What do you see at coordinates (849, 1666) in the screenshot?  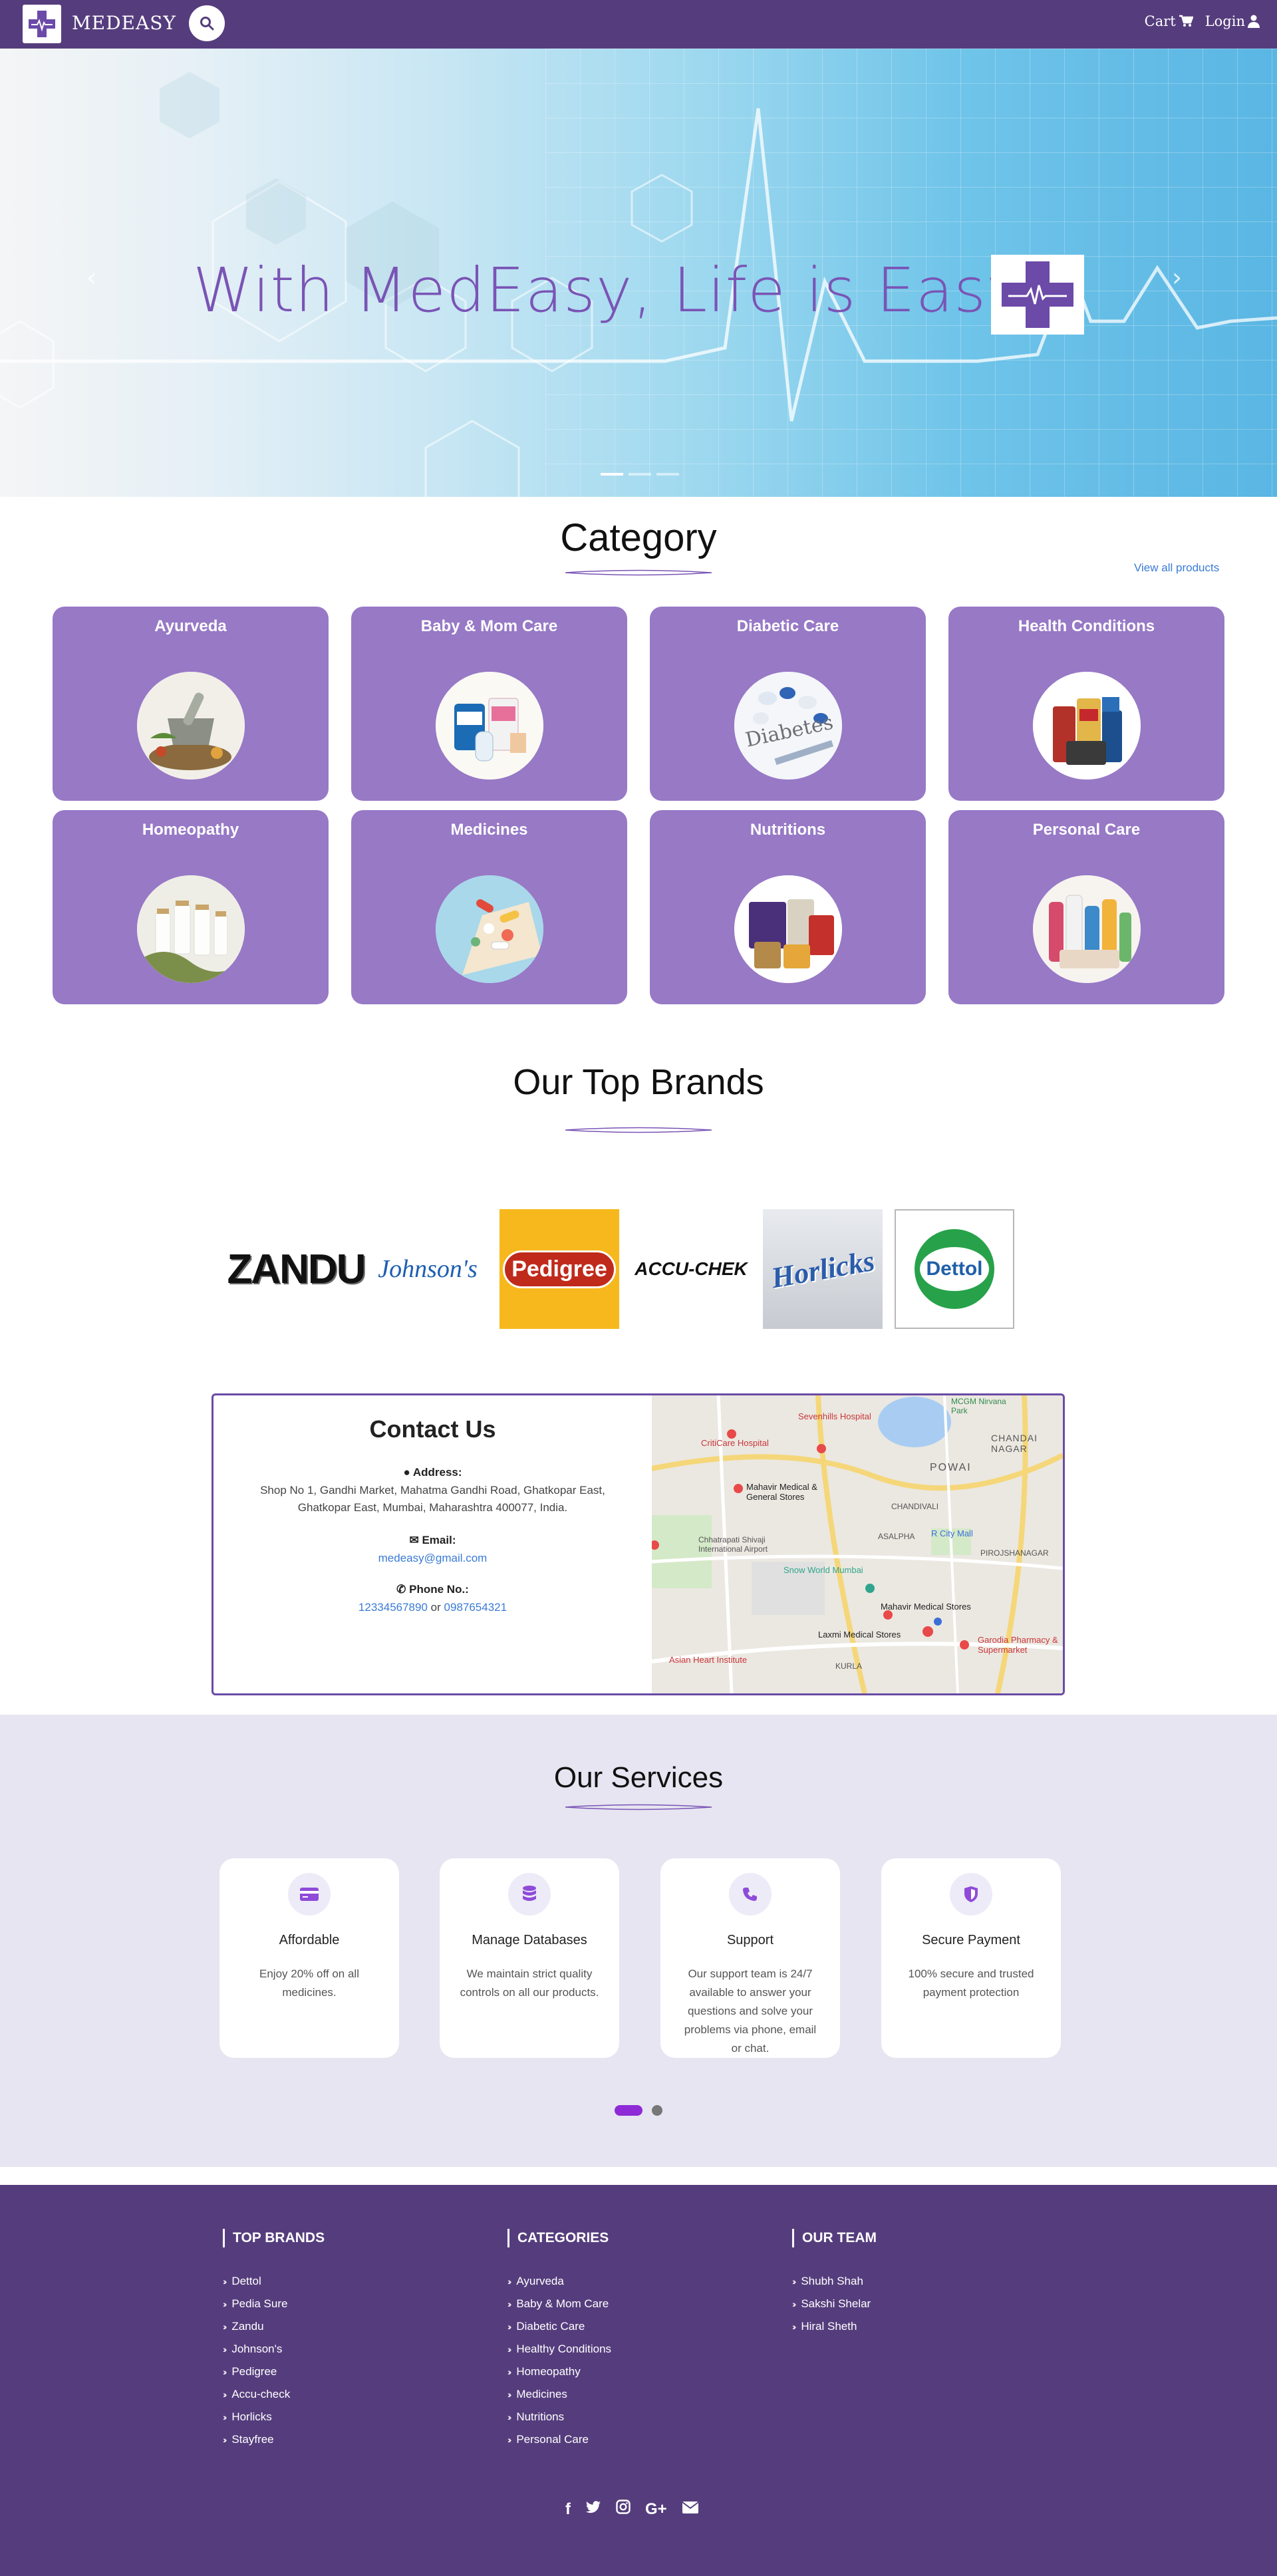 I see `map-label-kurla: KURLA` at bounding box center [849, 1666].